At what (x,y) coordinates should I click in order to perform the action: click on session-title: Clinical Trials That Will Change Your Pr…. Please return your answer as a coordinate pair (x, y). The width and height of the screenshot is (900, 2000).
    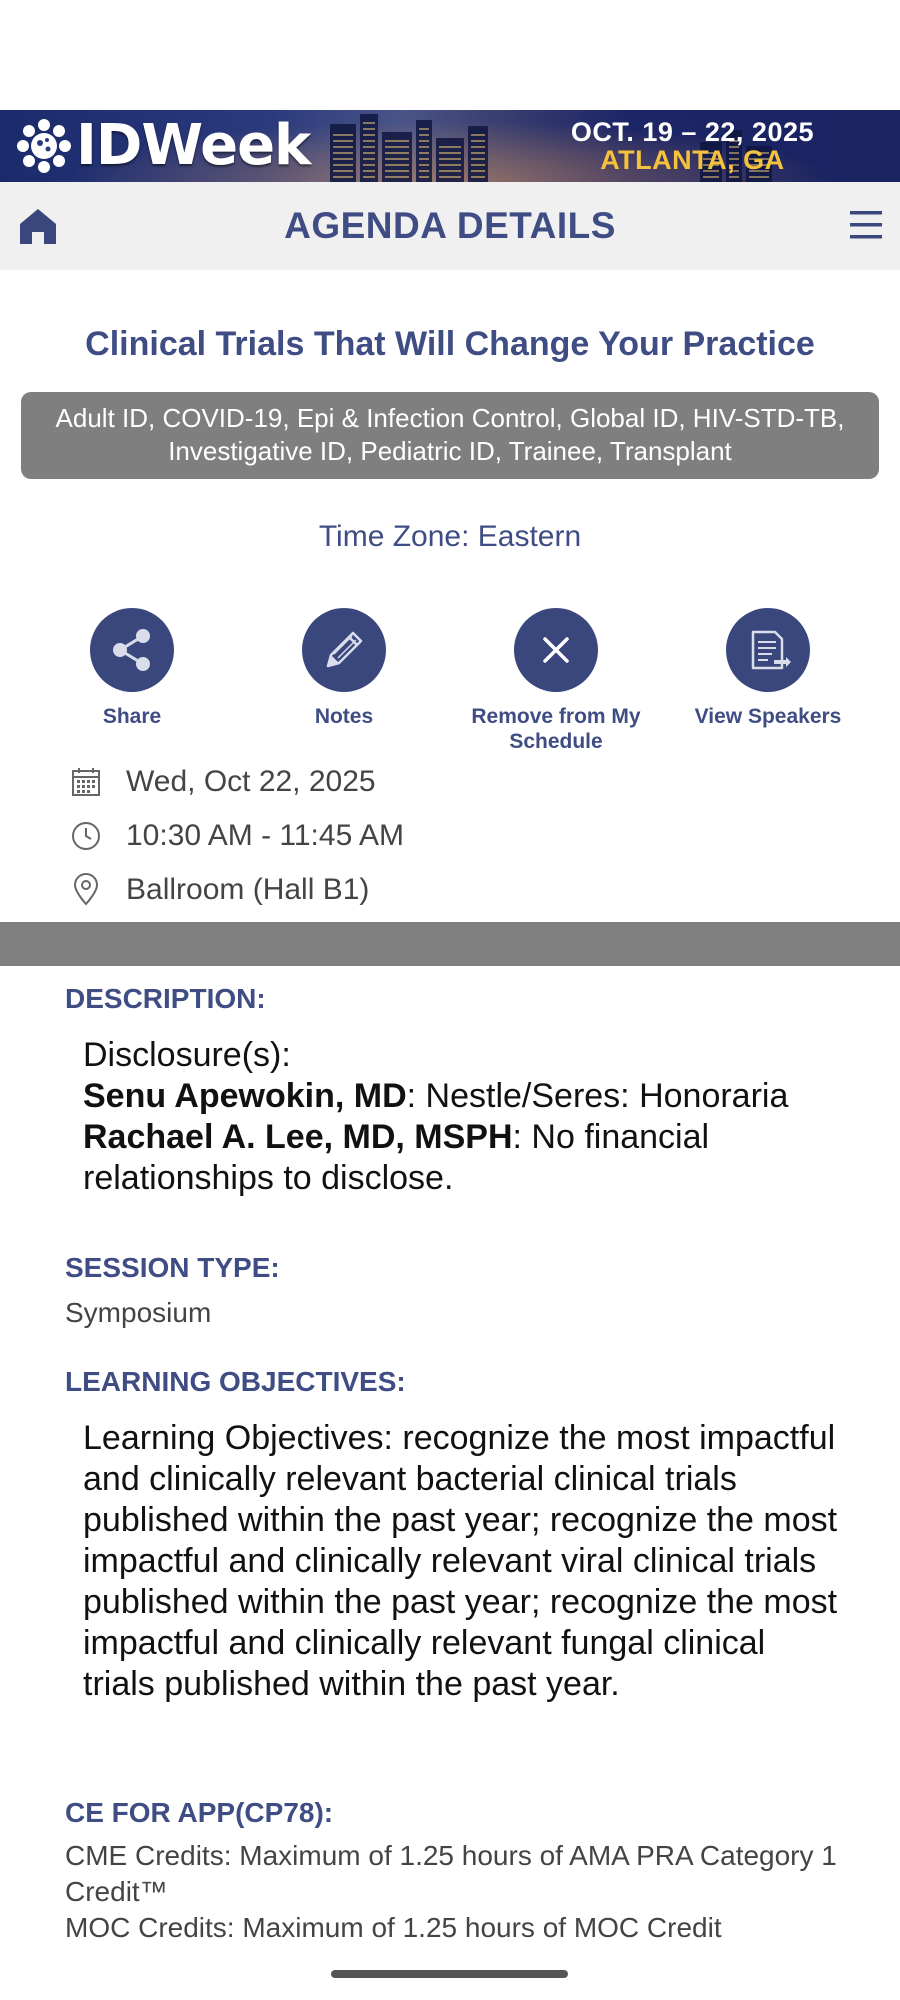
    Looking at the image, I should click on (450, 344).